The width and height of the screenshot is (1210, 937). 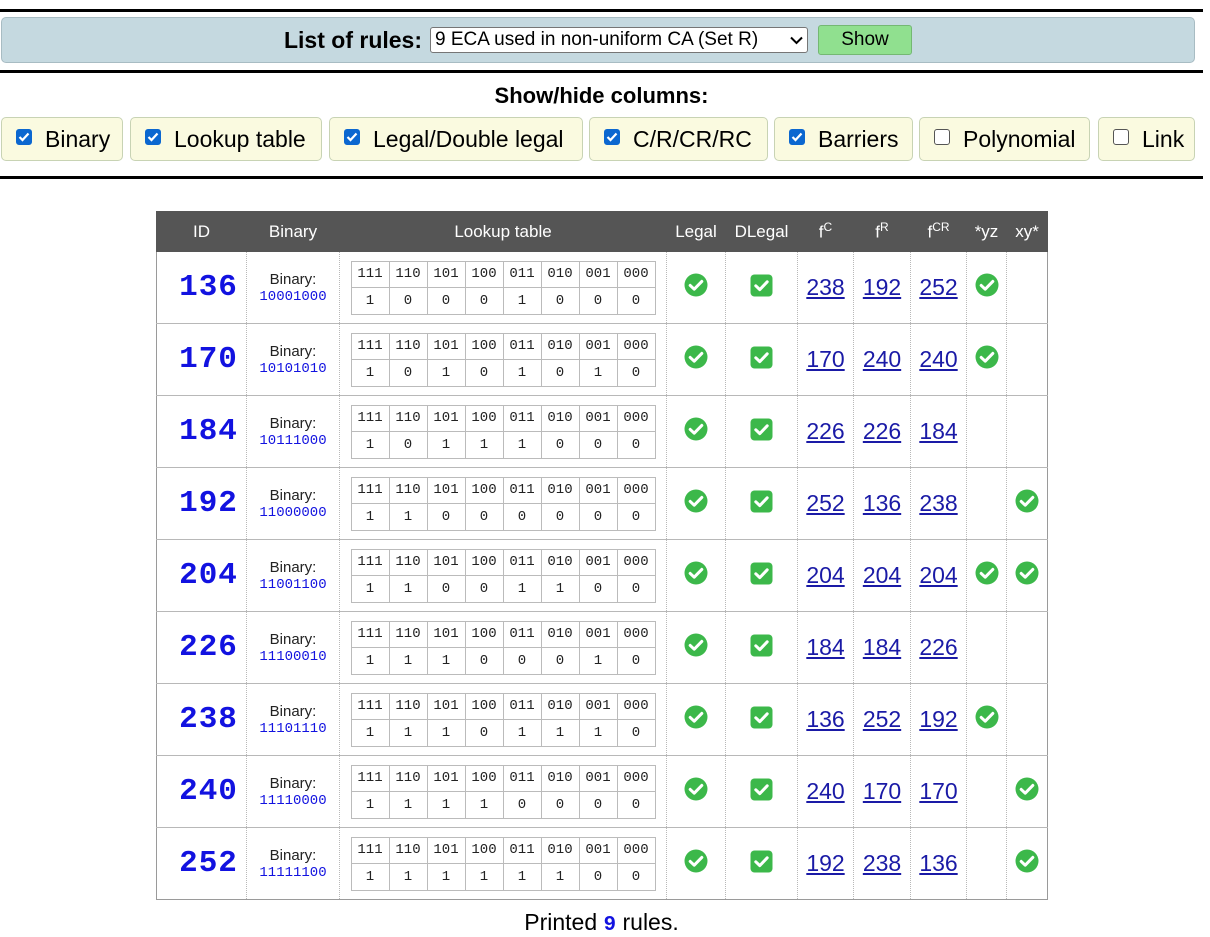 I want to click on footer-prefix: Printed, so click(x=561, y=922).